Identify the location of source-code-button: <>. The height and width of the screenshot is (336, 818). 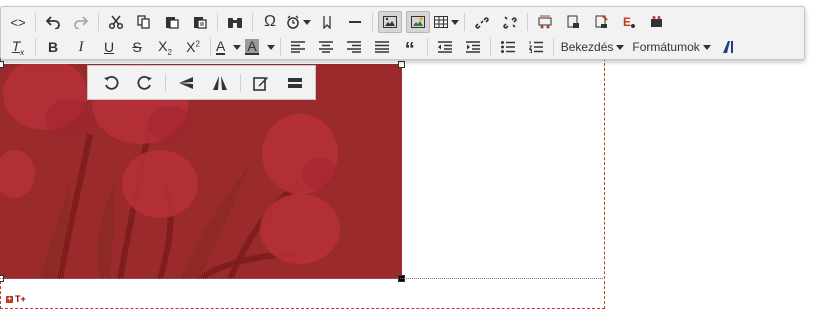
(18, 22).